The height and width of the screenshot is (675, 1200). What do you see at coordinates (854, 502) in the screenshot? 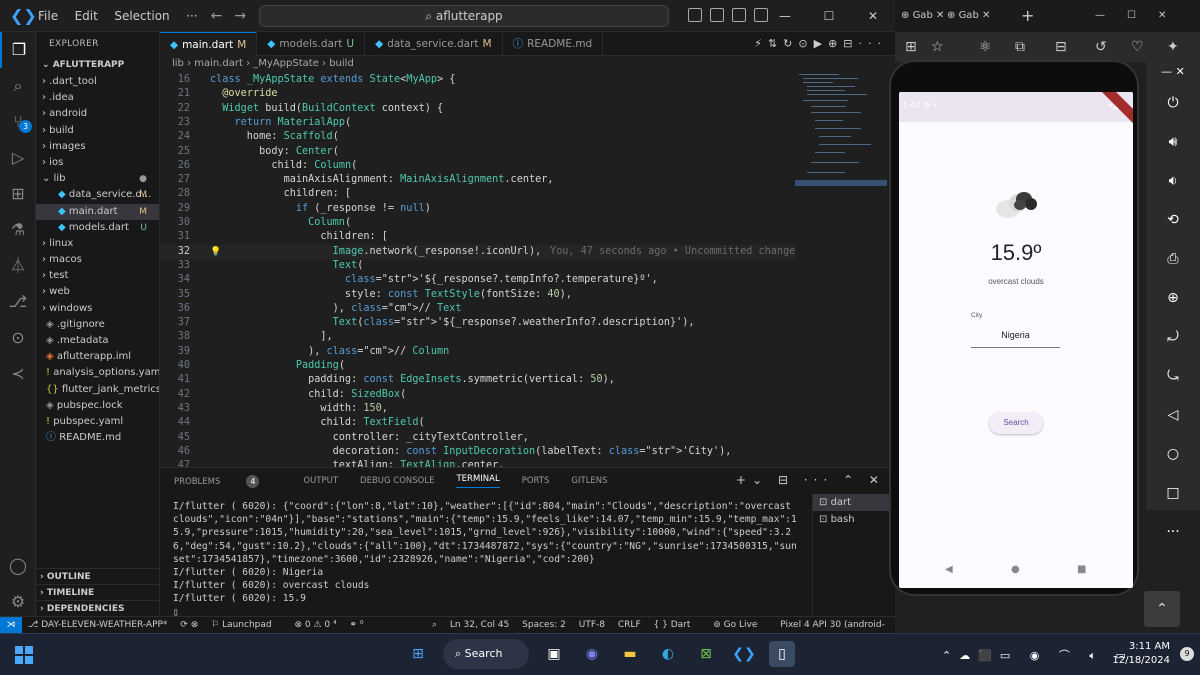
I see `terminal-item-dart: ⊡ dart` at bounding box center [854, 502].